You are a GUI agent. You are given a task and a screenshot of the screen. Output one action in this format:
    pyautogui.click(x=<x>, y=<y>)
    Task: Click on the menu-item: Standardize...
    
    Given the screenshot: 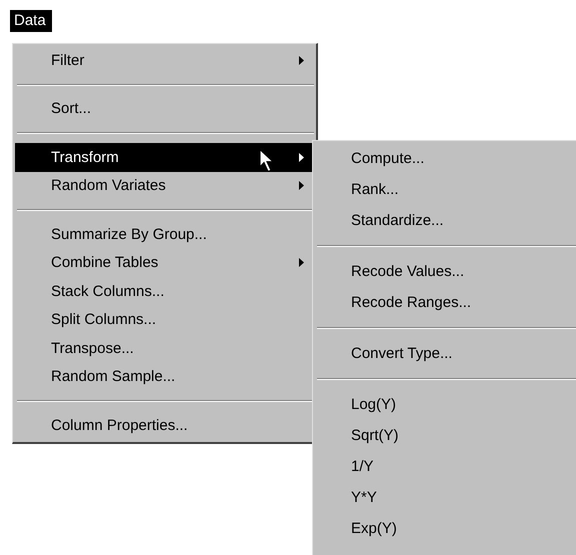 What is the action you would take?
    pyautogui.click(x=445, y=220)
    